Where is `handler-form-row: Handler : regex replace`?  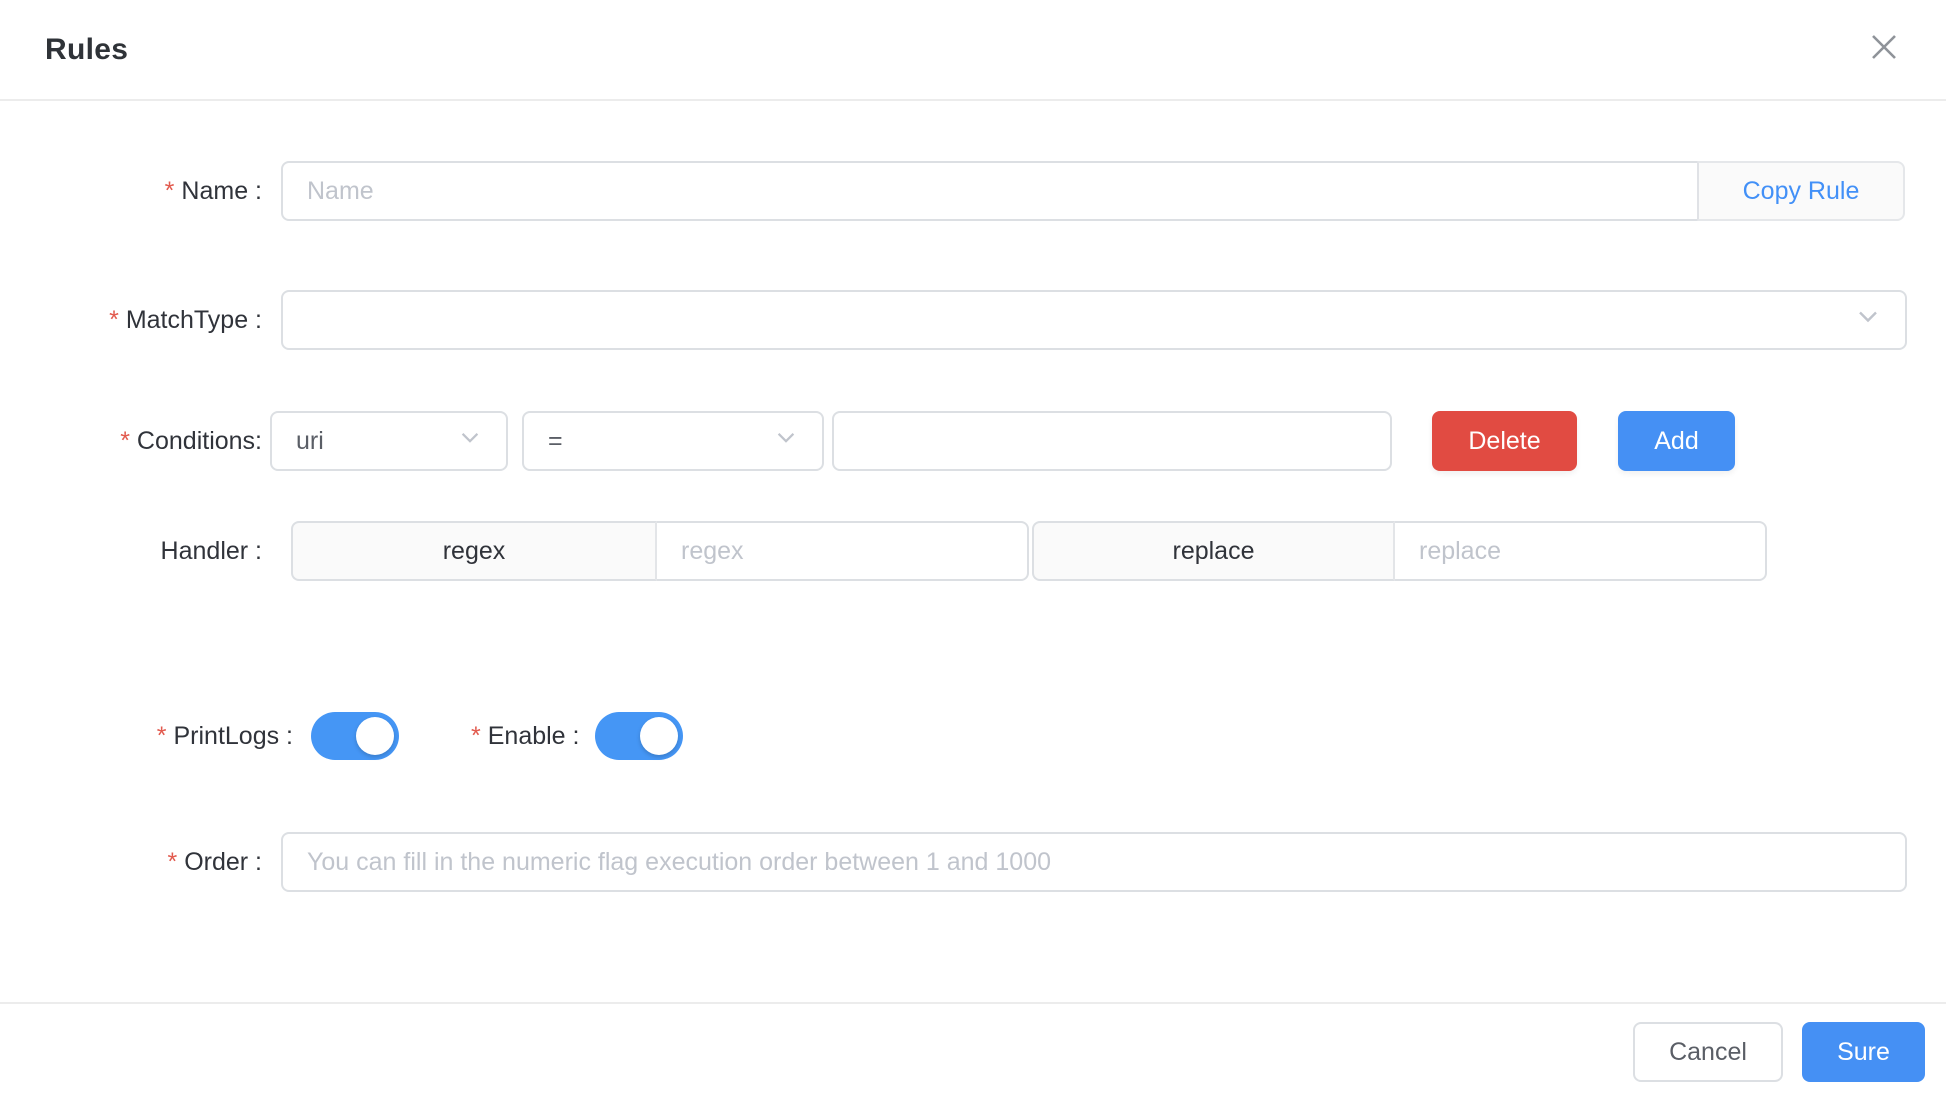
handler-form-row: Handler : regex replace is located at coordinates (973, 551).